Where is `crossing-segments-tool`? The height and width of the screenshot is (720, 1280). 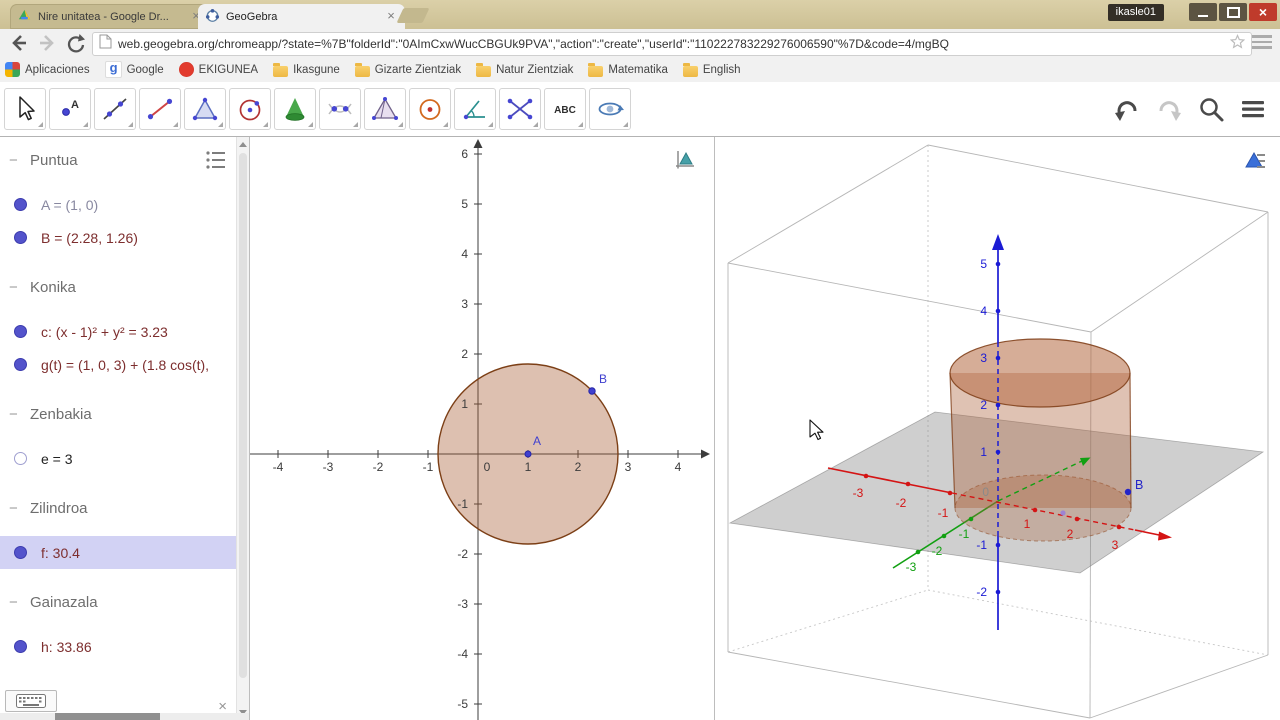 crossing-segments-tool is located at coordinates (520, 109).